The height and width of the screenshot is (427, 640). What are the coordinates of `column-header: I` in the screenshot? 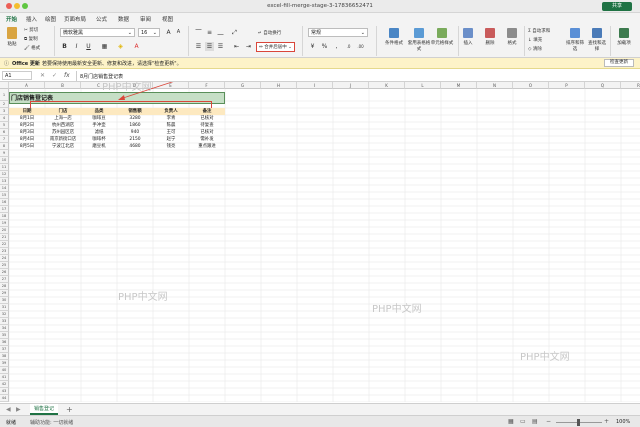 It's located at (315, 85).